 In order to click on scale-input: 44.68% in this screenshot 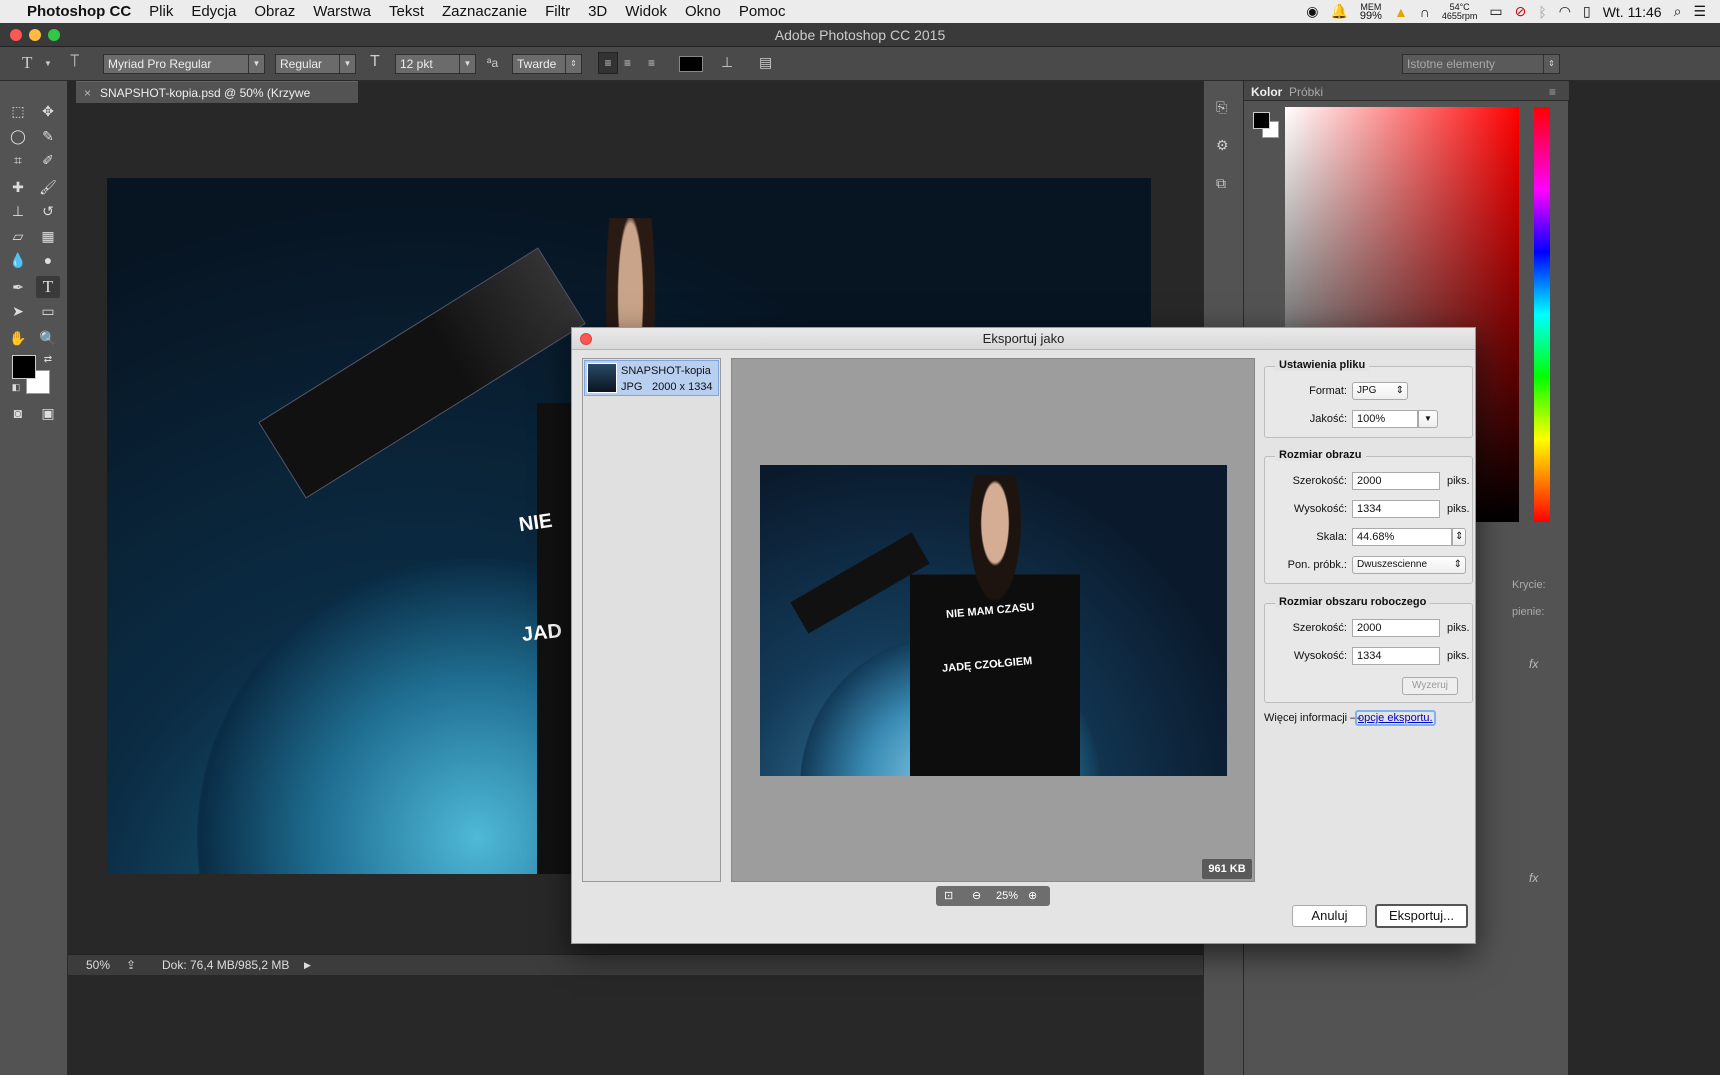, I will do `click(1402, 537)`.